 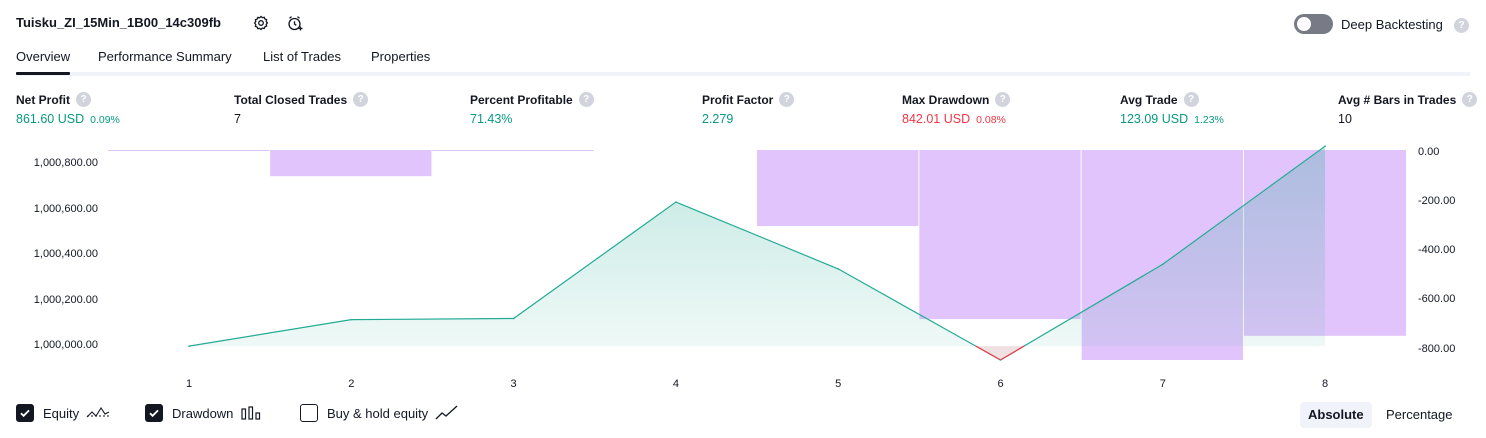 I want to click on stat-percent-profitable: Percent Profitable? 71.43%, so click(x=532, y=109).